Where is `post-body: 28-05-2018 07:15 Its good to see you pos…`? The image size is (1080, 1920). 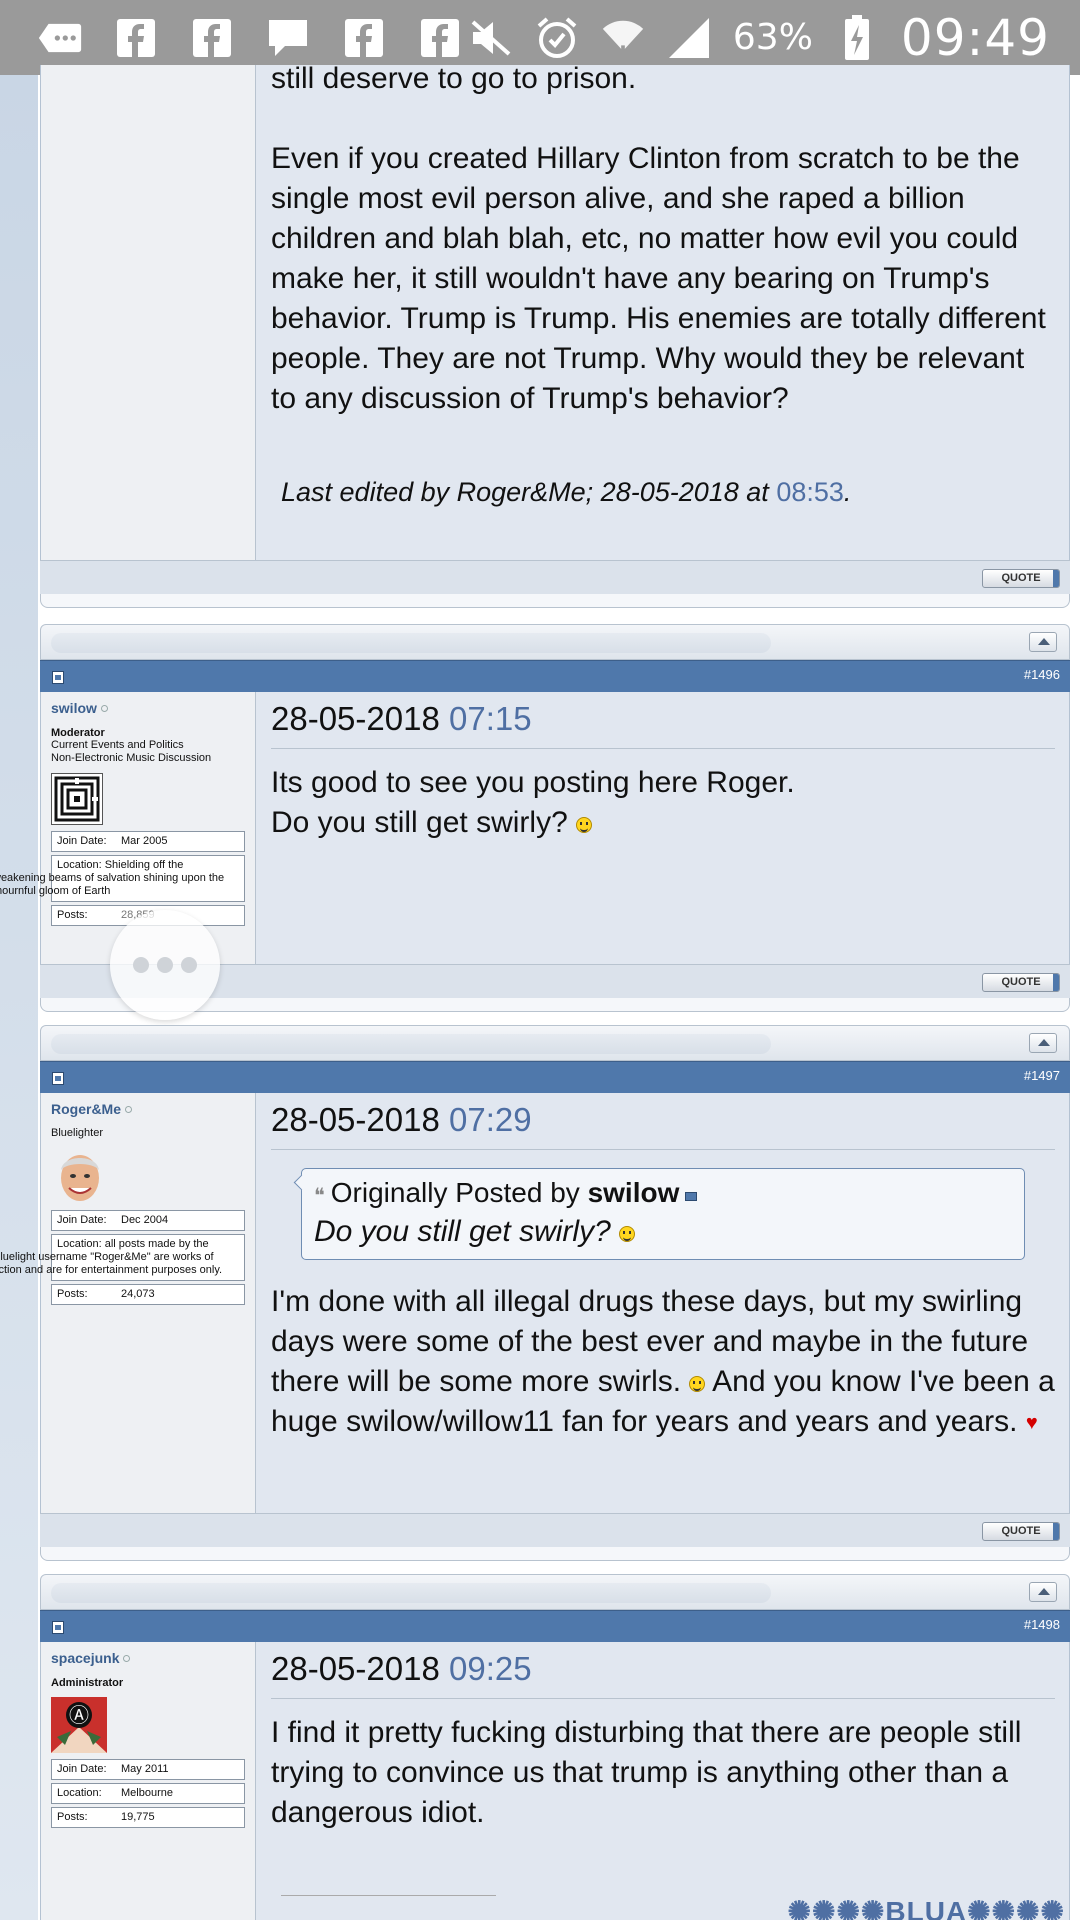
post-body: 28-05-2018 07:15 Its good to see you pos… is located at coordinates (663, 767).